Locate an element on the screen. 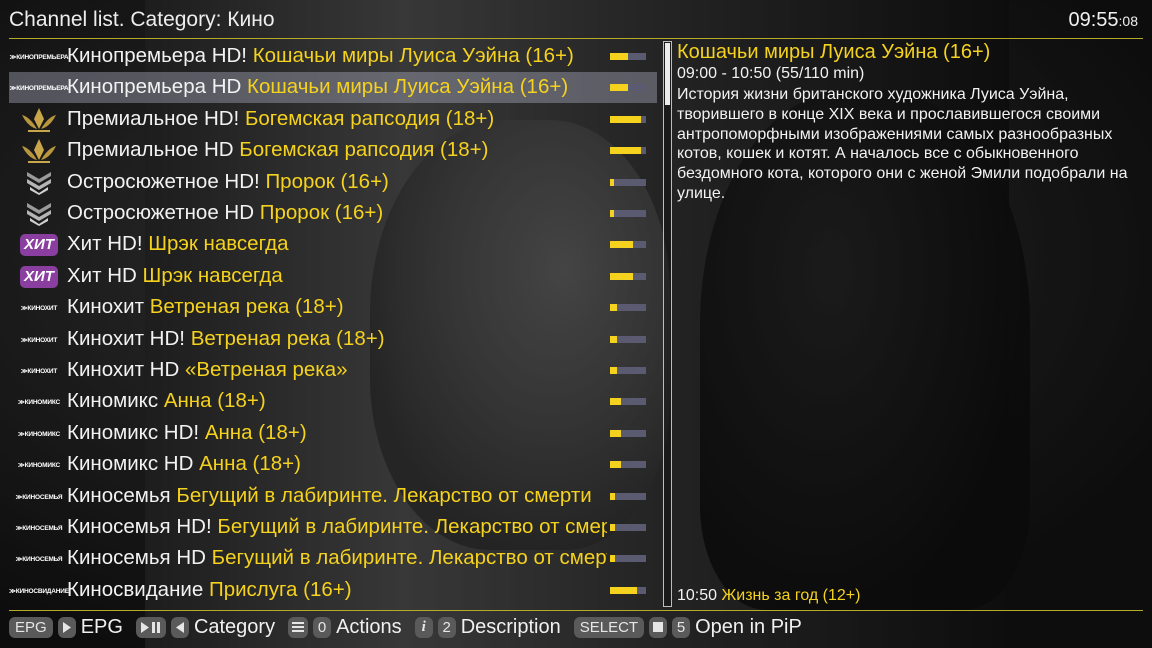  channel-line: Кинохит Ветреная река (18+) is located at coordinates (337, 307).